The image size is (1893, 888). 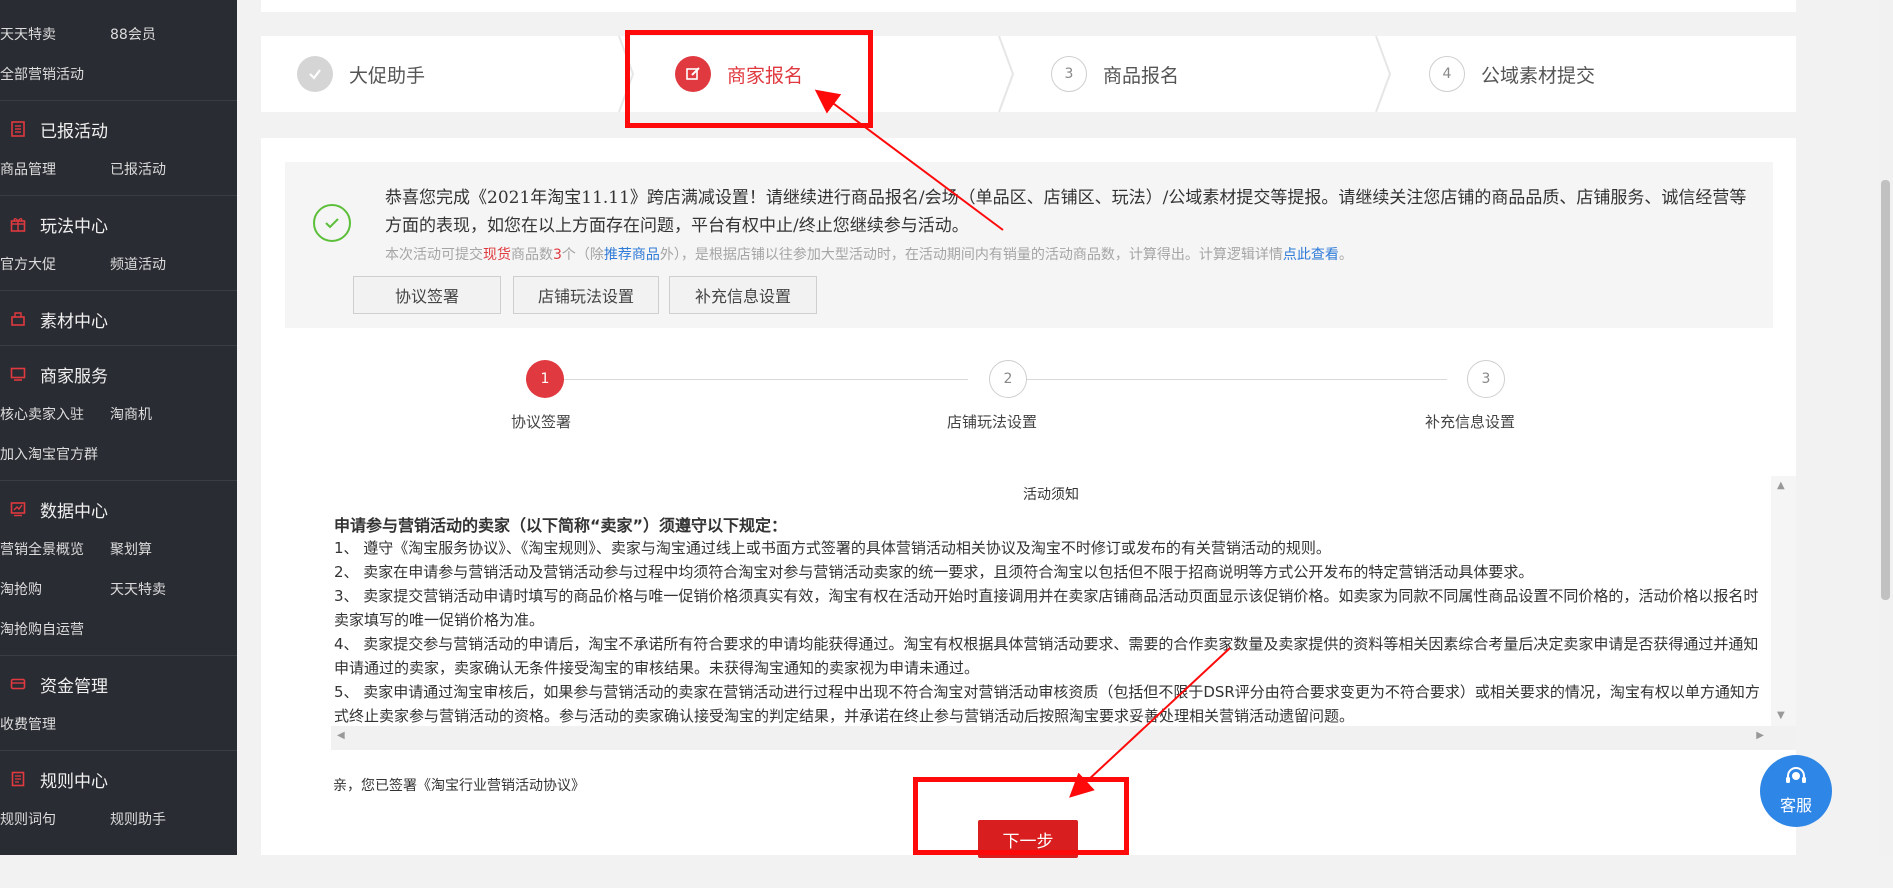 What do you see at coordinates (74, 511) in the screenshot?
I see `sidebar-head-label: 数据中心` at bounding box center [74, 511].